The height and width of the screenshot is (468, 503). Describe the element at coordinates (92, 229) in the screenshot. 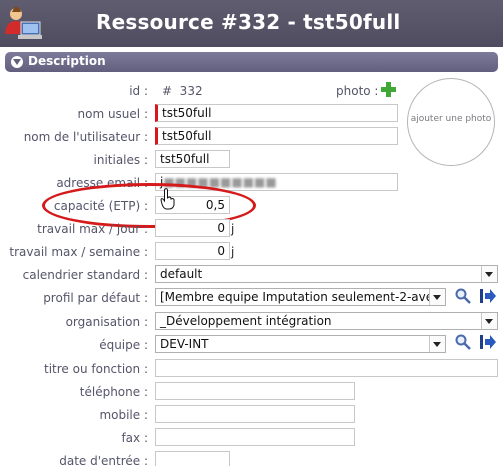

I see `travail-jour-label: travail max / jour :` at that location.